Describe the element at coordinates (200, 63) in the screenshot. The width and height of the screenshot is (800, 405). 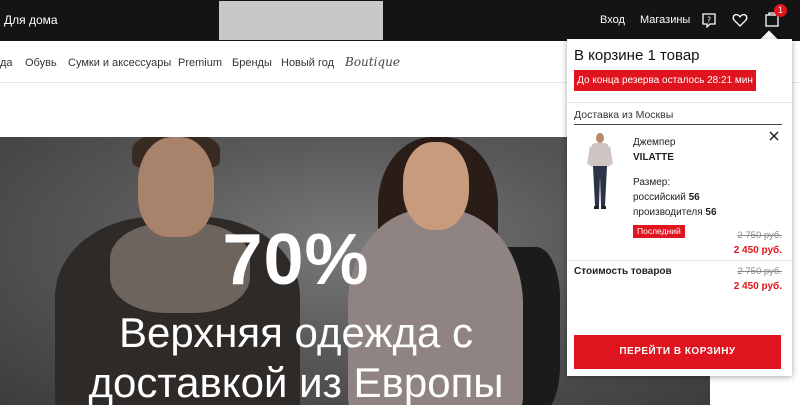
I see `category-item-premium: Premium` at that location.